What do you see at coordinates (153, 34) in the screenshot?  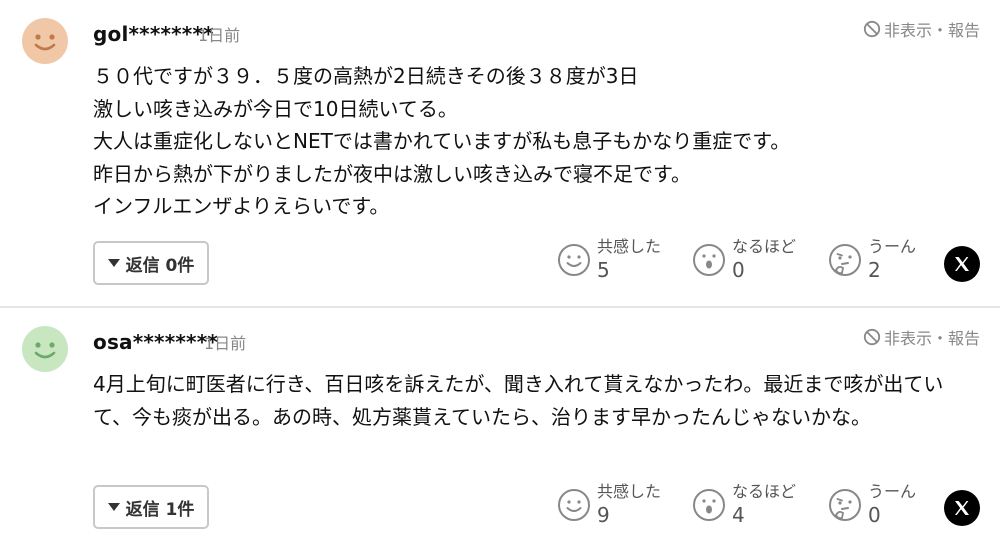 I see `username: gol********` at bounding box center [153, 34].